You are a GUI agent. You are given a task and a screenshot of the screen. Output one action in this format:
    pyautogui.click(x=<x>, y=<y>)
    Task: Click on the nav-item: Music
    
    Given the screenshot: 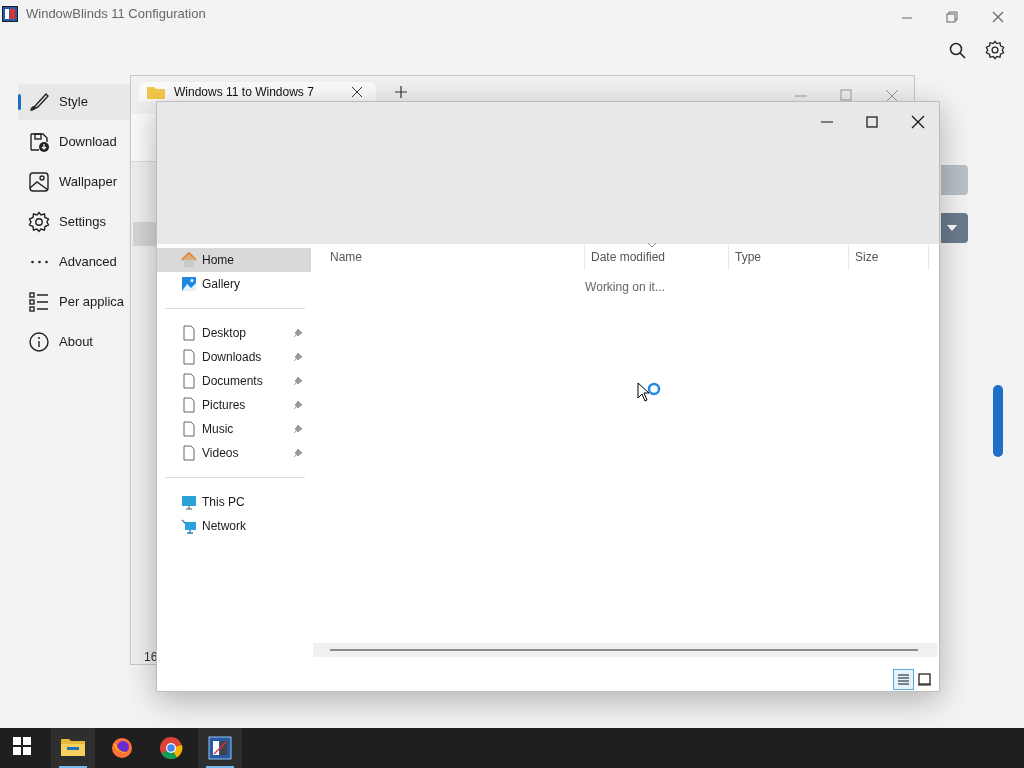 What is the action you would take?
    pyautogui.click(x=234, y=429)
    